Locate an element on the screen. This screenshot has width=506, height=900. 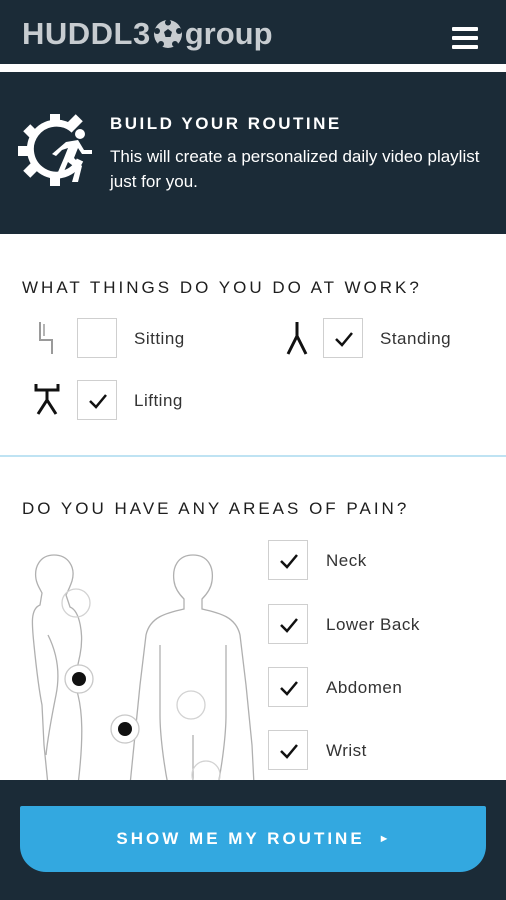
lower-back-label: Lower Back is located at coordinates (373, 624).